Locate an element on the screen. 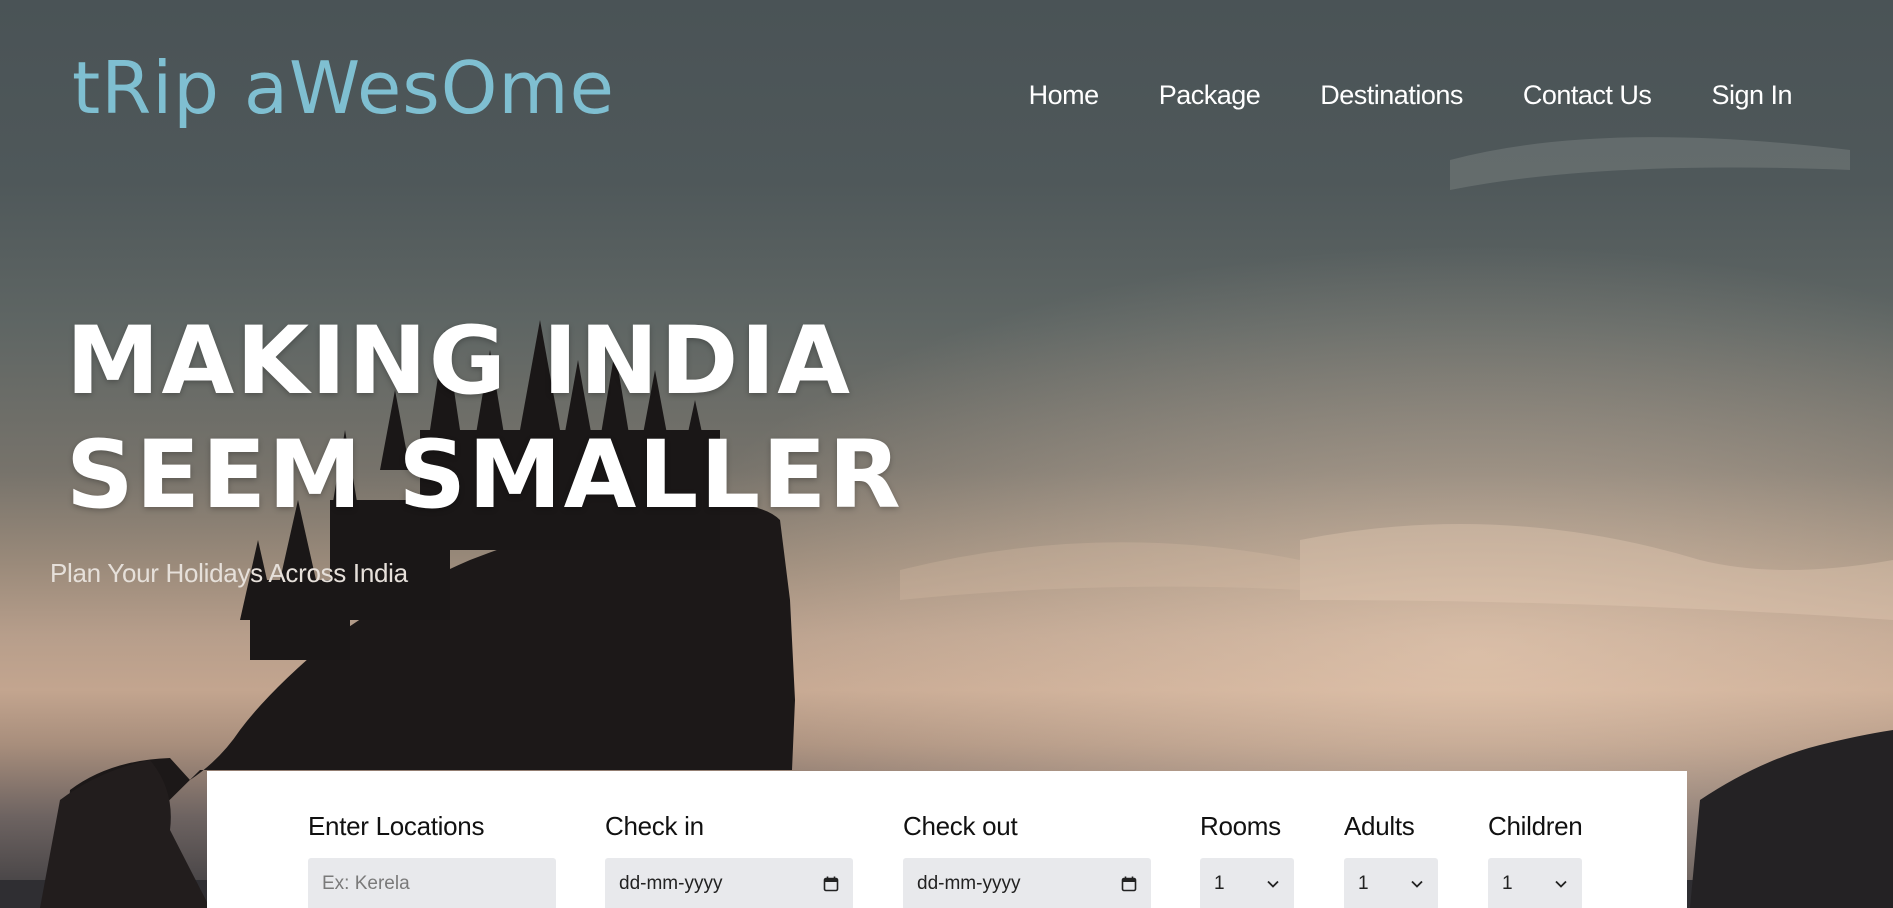  headline-line-2: SEEM SMALLER is located at coordinates (484, 475).